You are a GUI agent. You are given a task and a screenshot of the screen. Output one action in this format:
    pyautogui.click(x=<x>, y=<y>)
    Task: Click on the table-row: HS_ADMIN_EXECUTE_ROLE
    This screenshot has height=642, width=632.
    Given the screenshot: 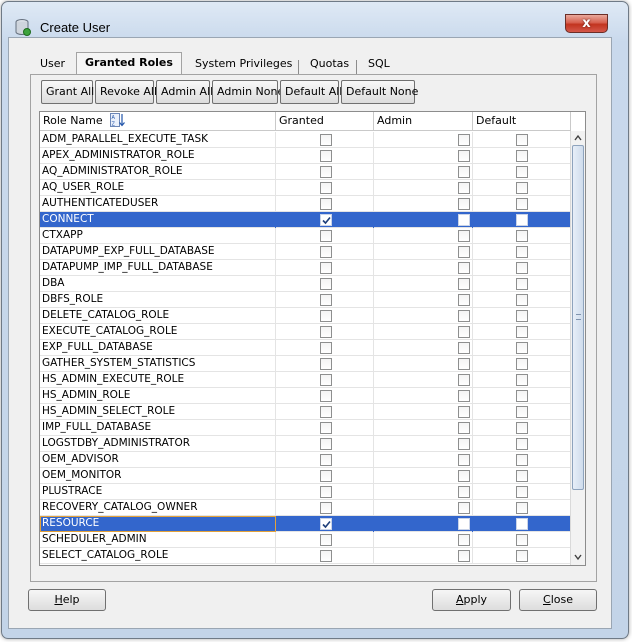 What is the action you would take?
    pyautogui.click(x=305, y=380)
    